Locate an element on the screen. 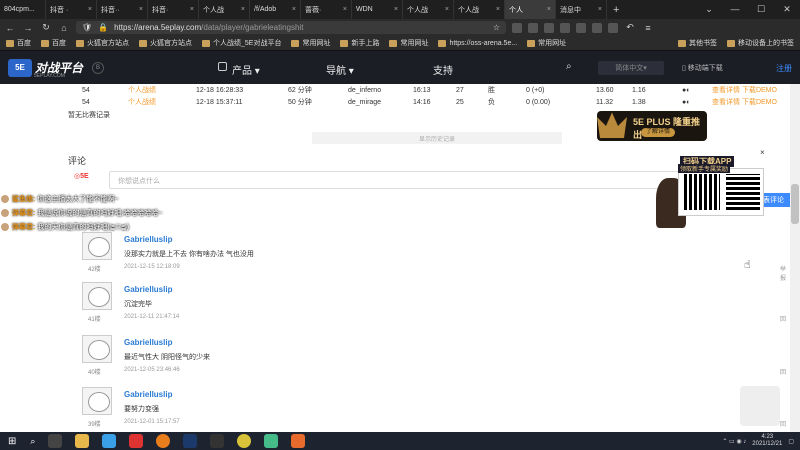  scrollbar-thumb is located at coordinates (795, 204).